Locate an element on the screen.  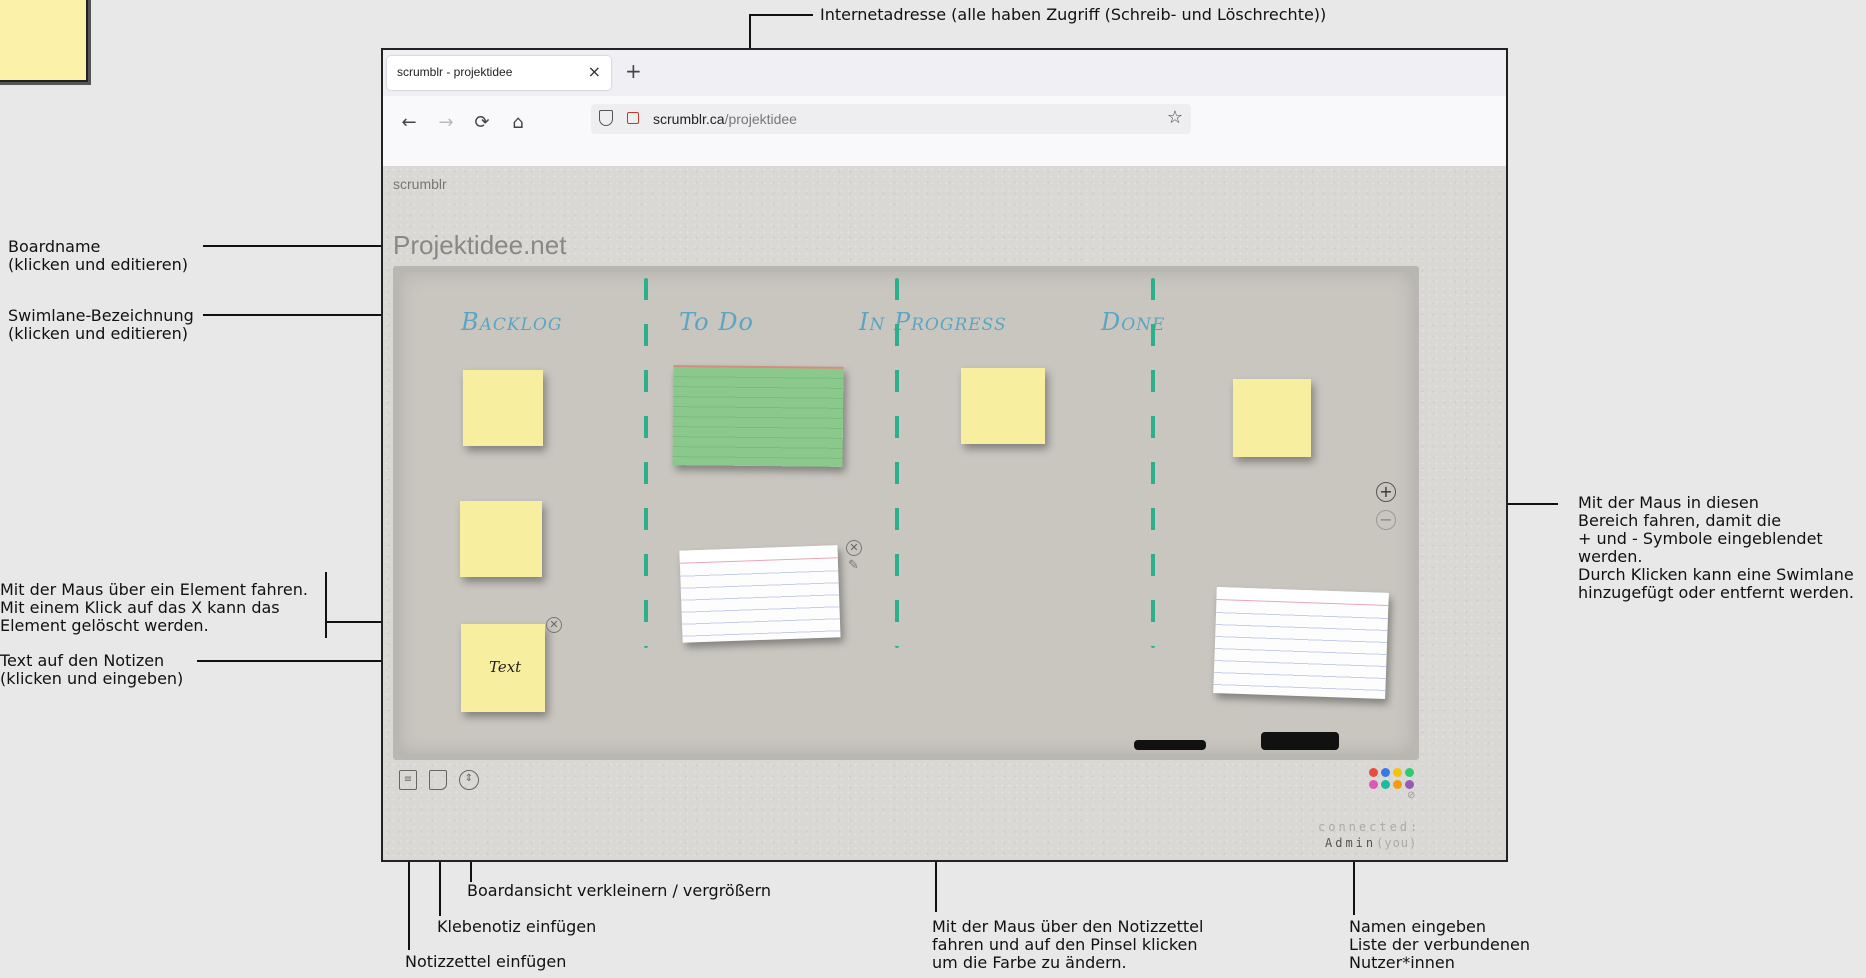
lock-icon is located at coordinates (633, 118).